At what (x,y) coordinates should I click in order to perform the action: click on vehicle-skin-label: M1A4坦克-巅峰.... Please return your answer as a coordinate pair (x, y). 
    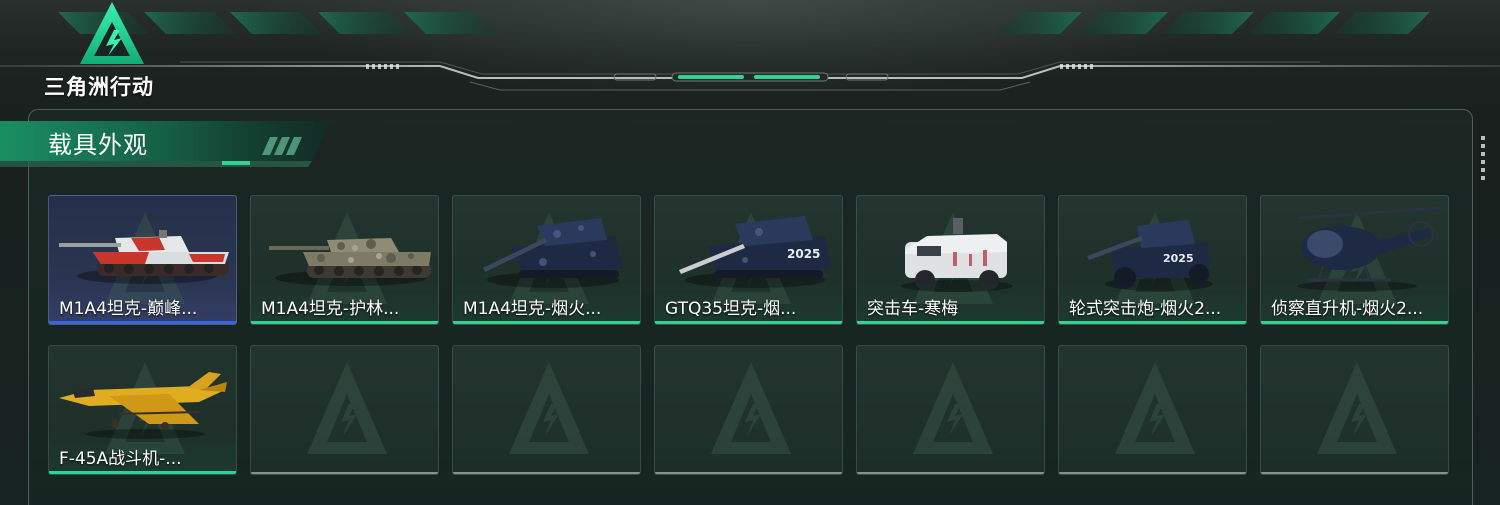
    Looking at the image, I should click on (128, 309).